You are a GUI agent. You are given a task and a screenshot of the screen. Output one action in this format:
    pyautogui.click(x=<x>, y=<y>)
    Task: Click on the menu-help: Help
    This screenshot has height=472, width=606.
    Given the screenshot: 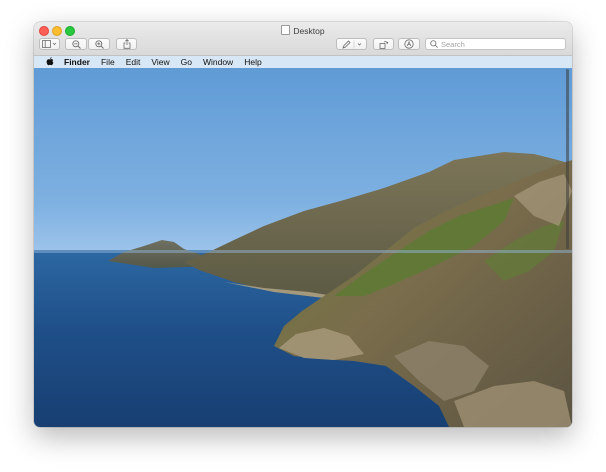 What is the action you would take?
    pyautogui.click(x=252, y=62)
    